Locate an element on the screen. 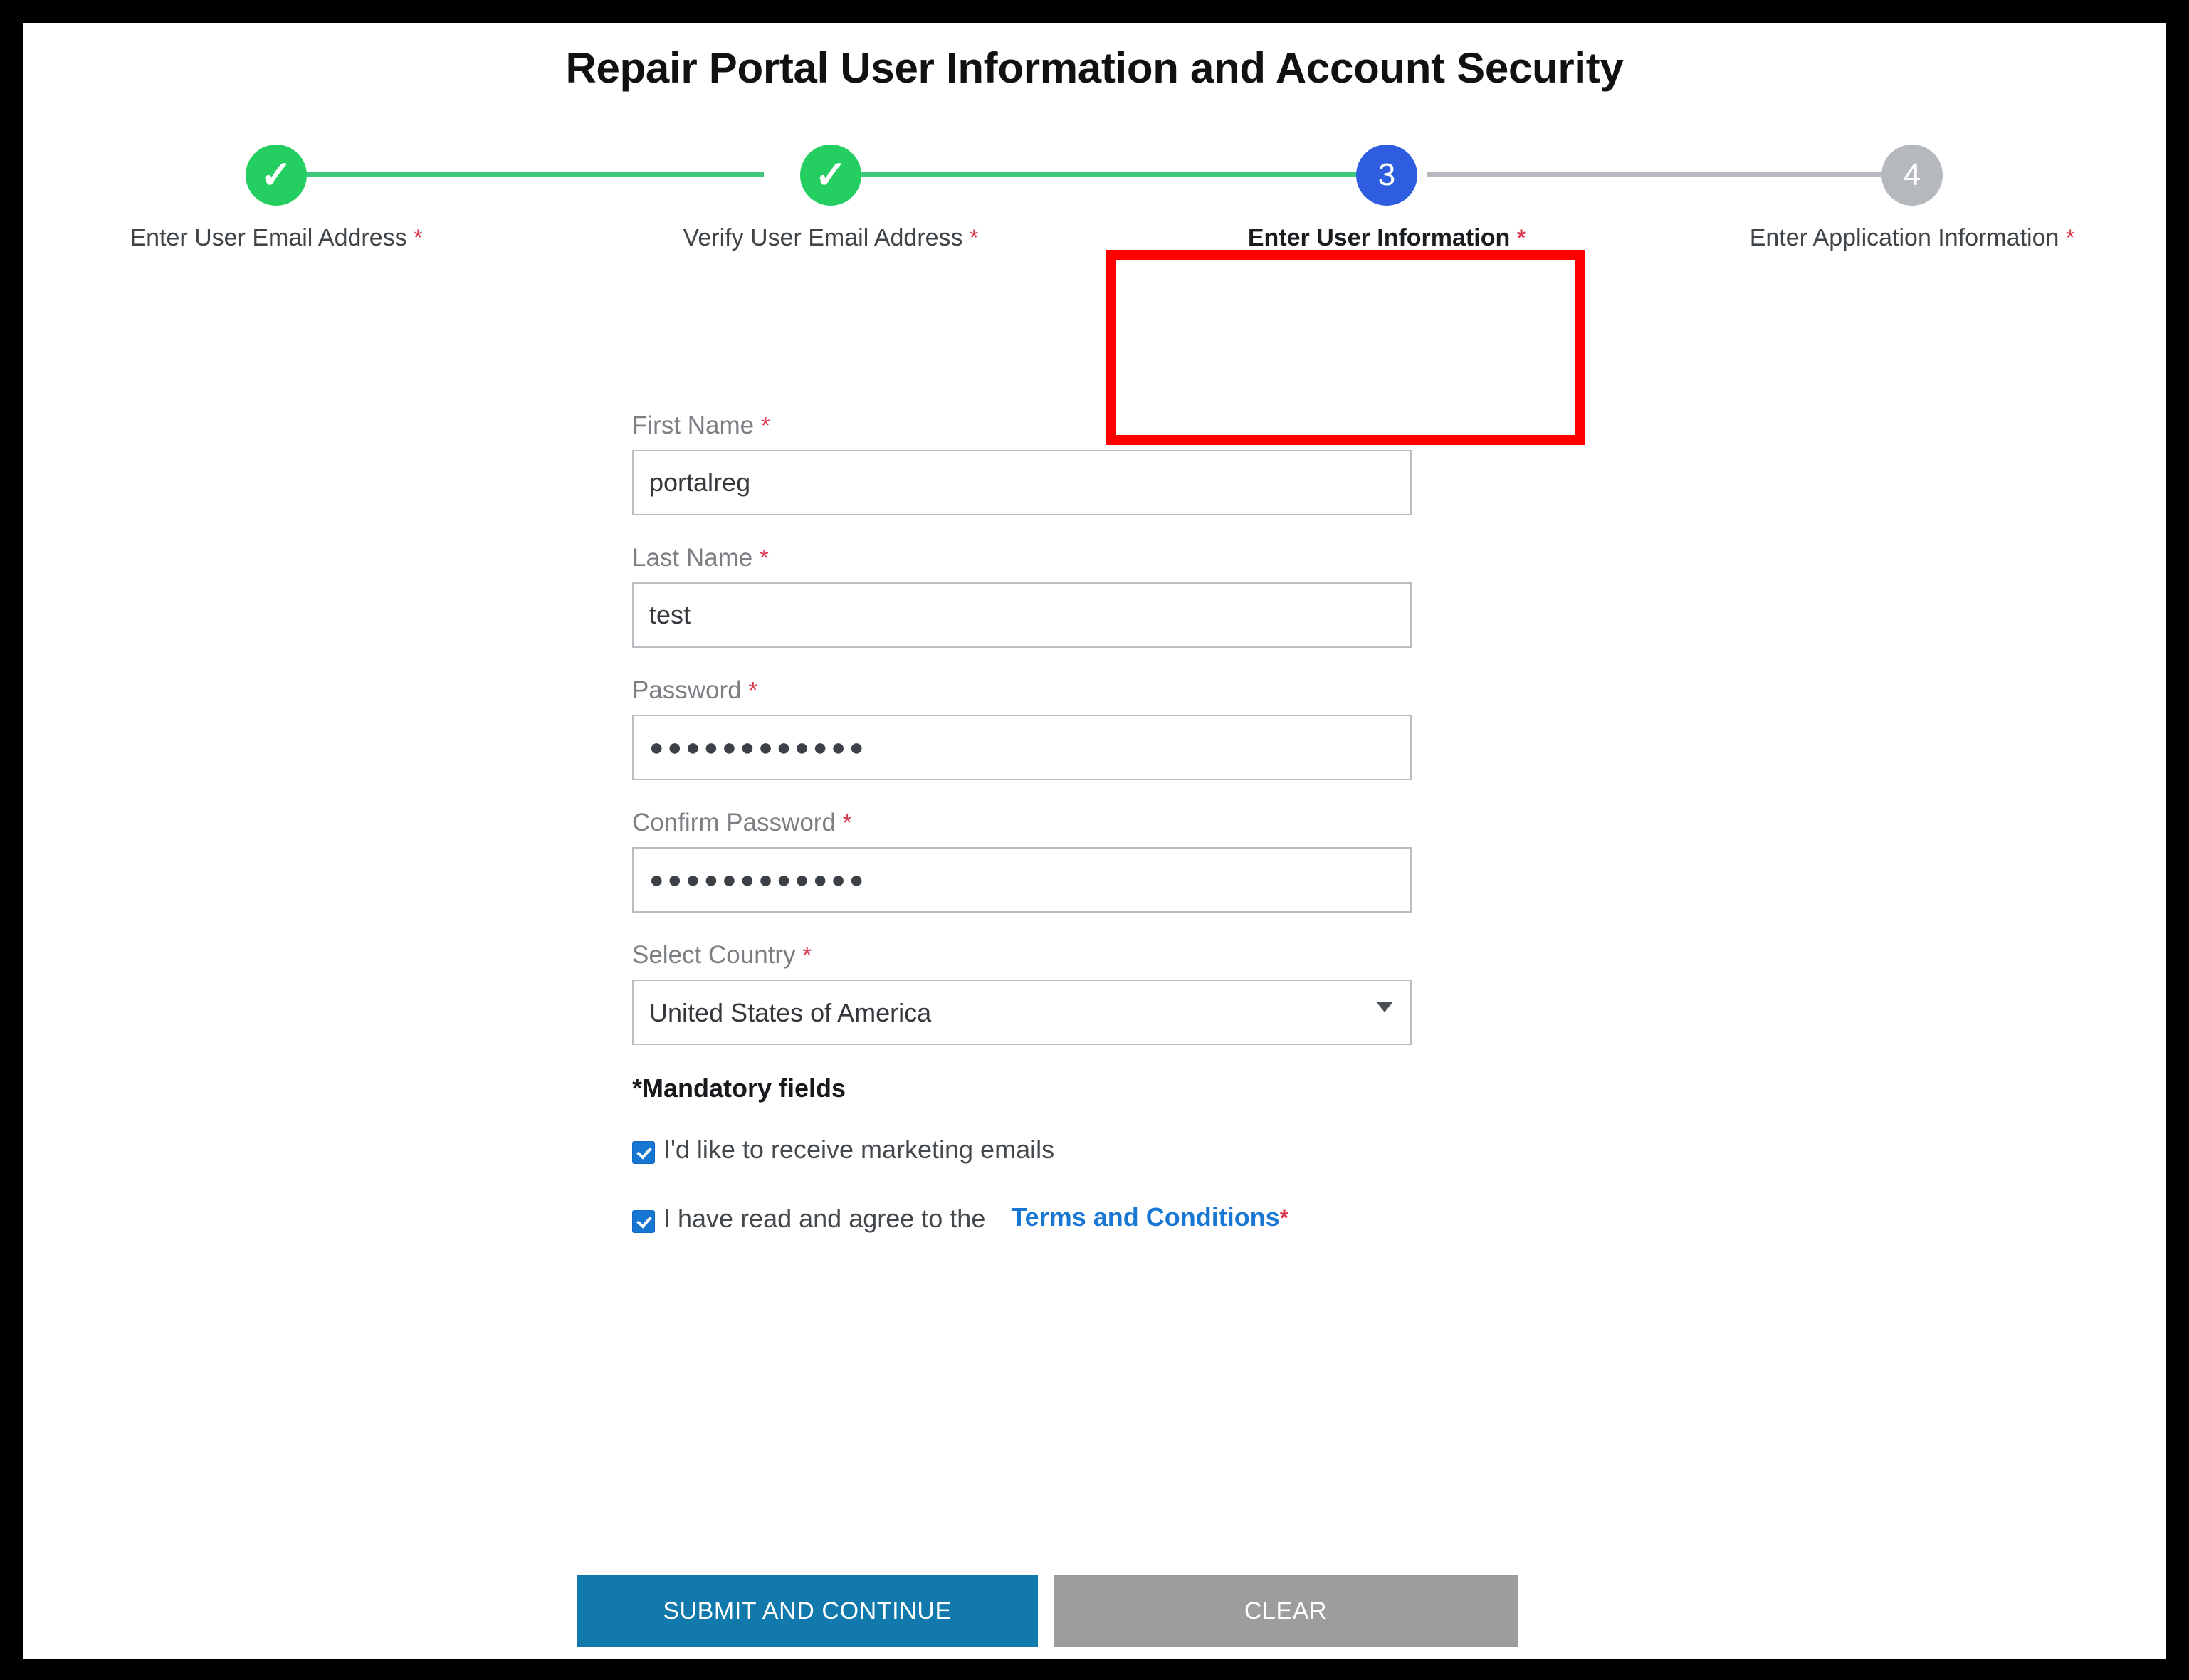  form-actions: SUBMIT AND CONTINUE CLEAR is located at coordinates (1047, 1611).